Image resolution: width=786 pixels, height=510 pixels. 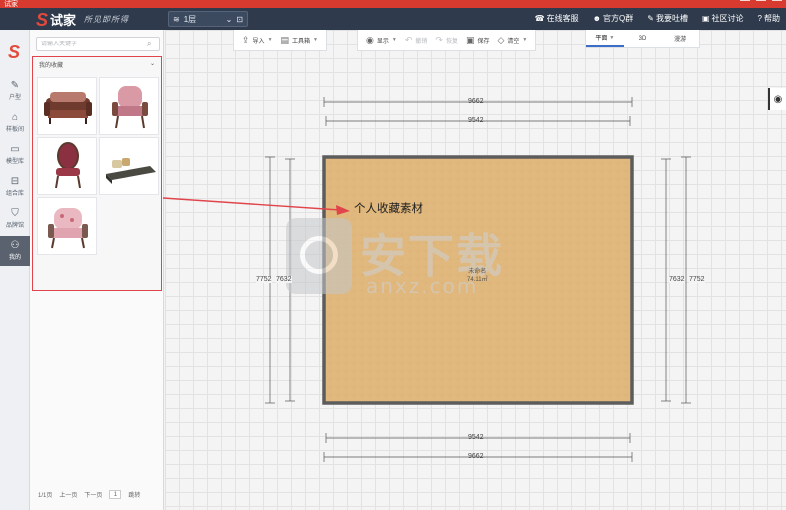 What do you see at coordinates (15, 245) in the screenshot?
I see `person-icon: ⚇` at bounding box center [15, 245].